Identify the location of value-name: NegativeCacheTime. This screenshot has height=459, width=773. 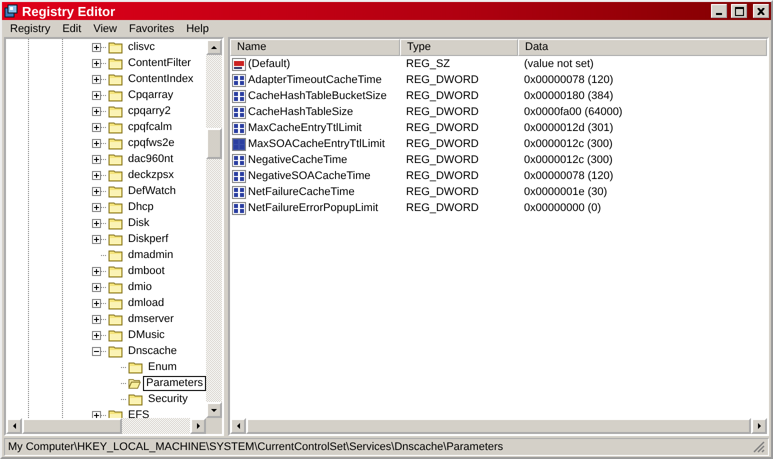
(298, 160).